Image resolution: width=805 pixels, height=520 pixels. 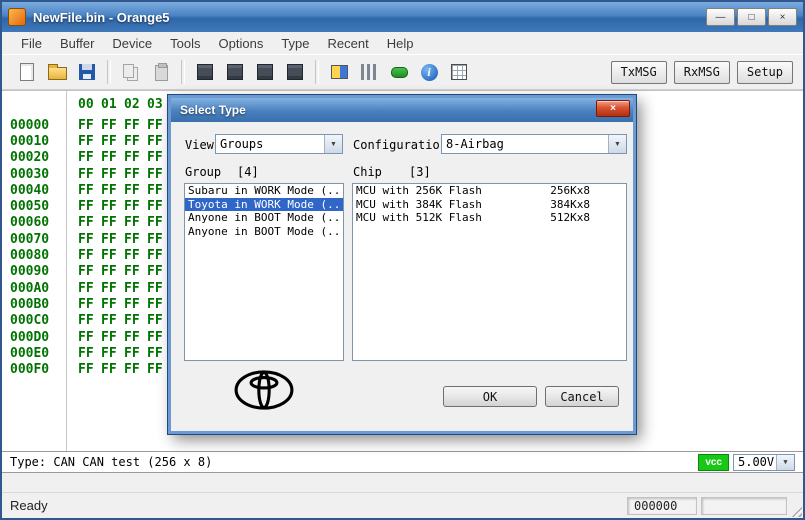 I want to click on minimize-button: —, so click(x=720, y=17).